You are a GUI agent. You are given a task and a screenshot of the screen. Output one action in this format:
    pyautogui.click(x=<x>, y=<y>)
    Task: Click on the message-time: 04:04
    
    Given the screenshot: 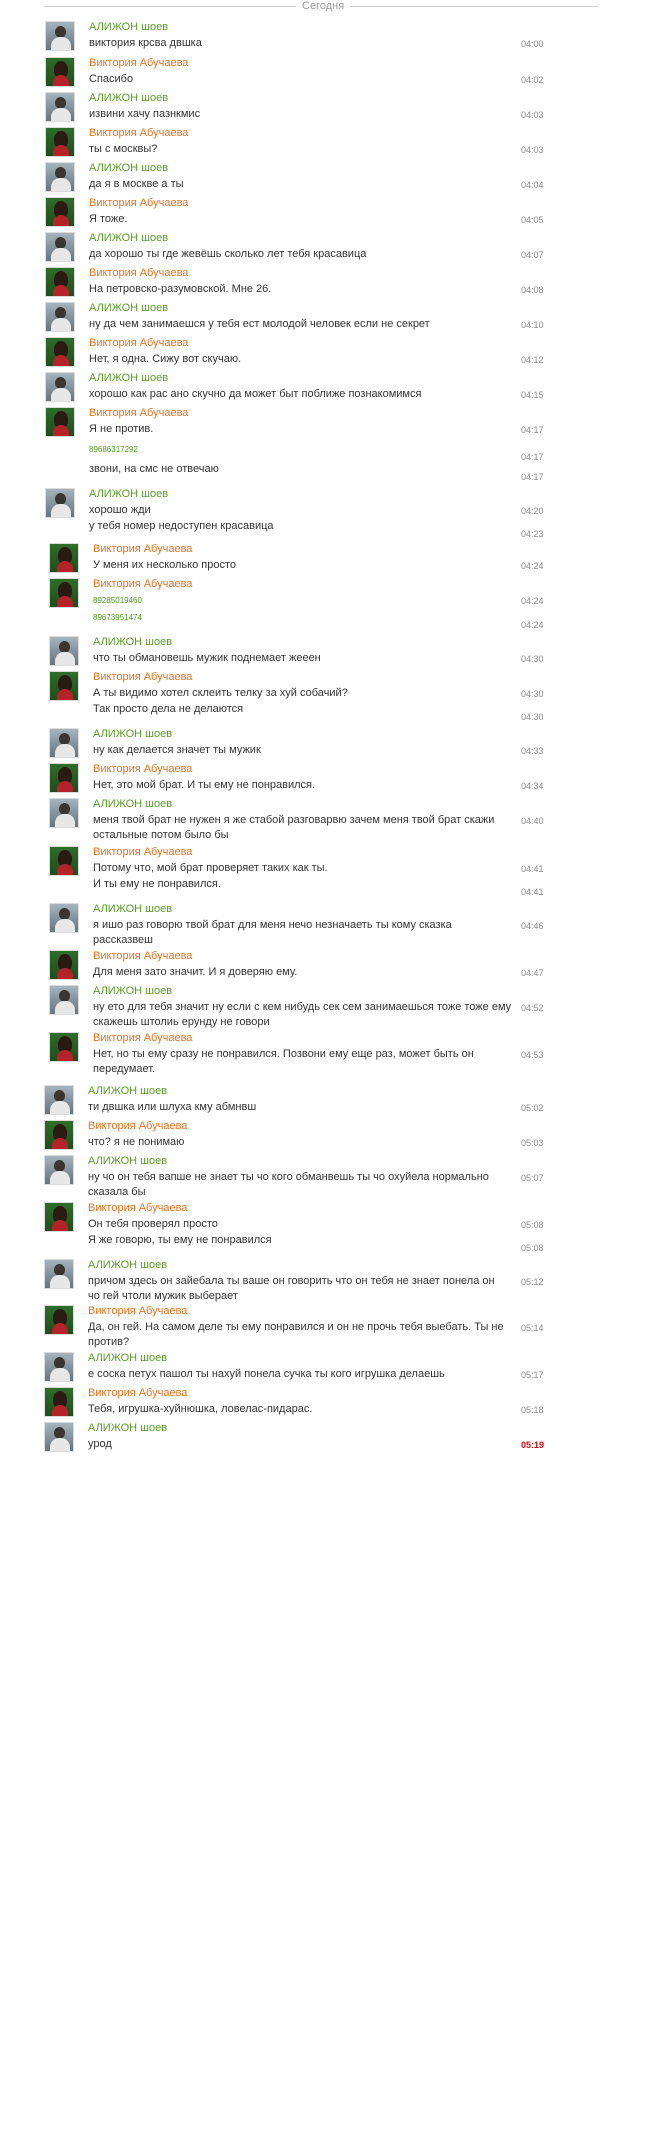 What is the action you would take?
    pyautogui.click(x=532, y=185)
    